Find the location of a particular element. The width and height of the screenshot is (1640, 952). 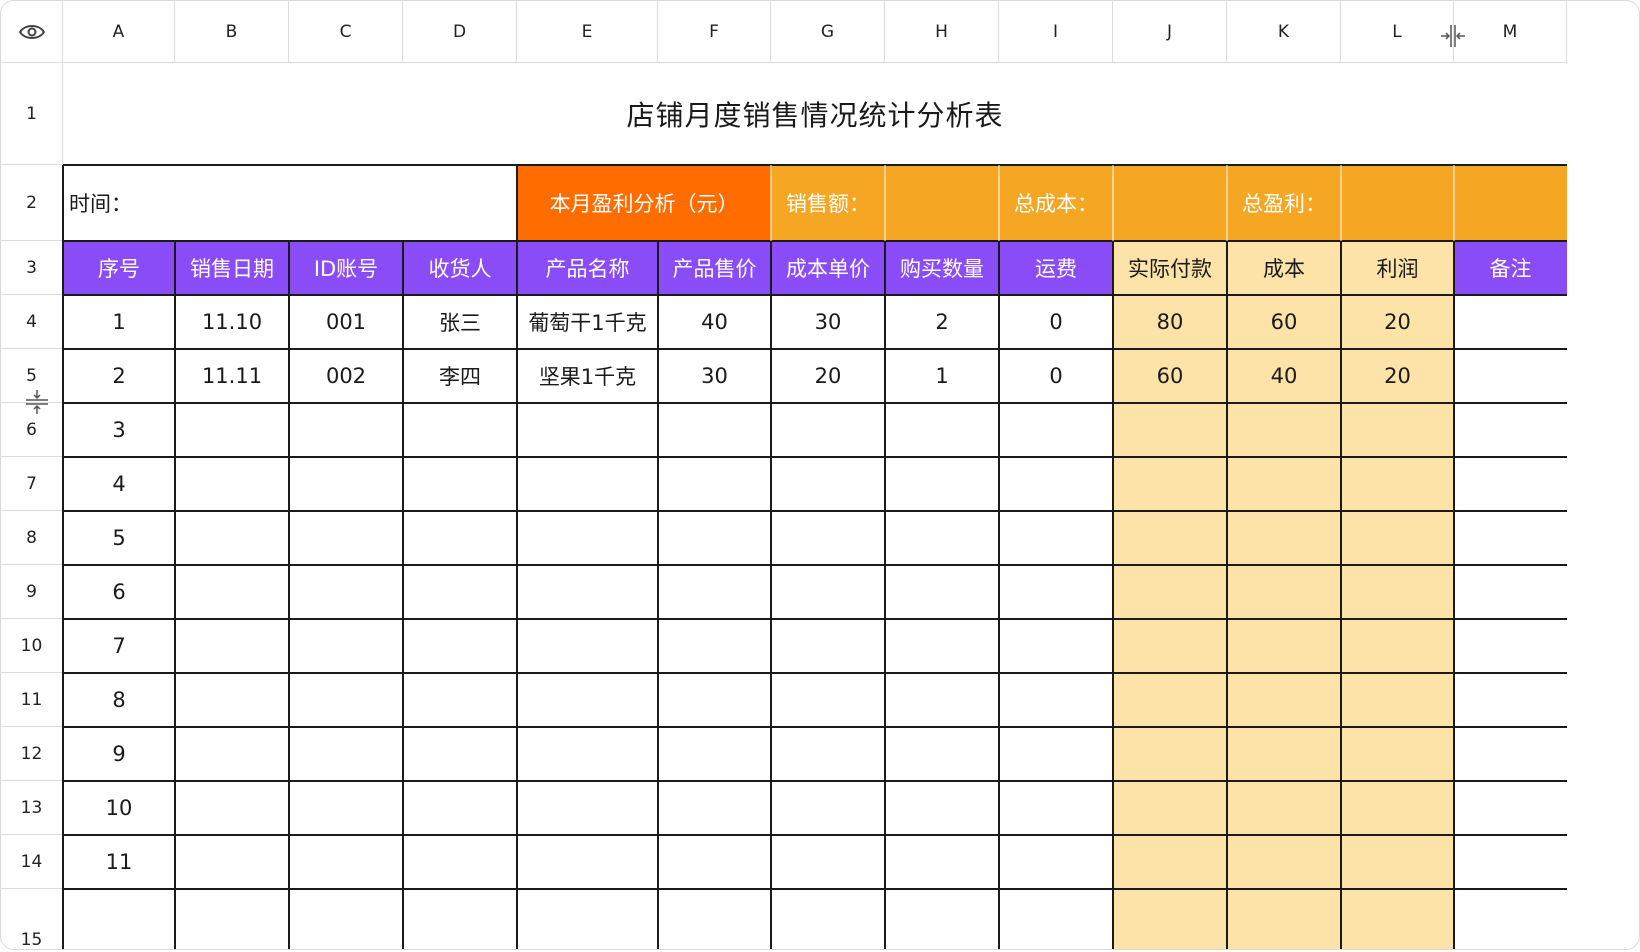

row-resize-icon is located at coordinates (37, 402).